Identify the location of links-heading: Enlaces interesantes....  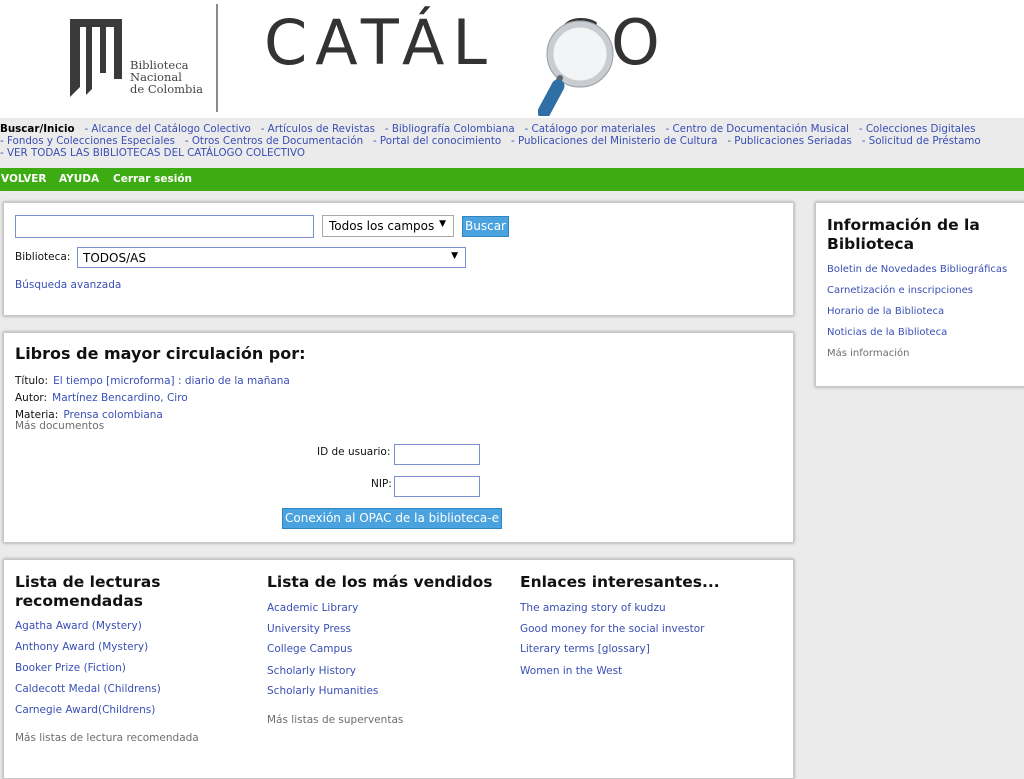
(620, 582).